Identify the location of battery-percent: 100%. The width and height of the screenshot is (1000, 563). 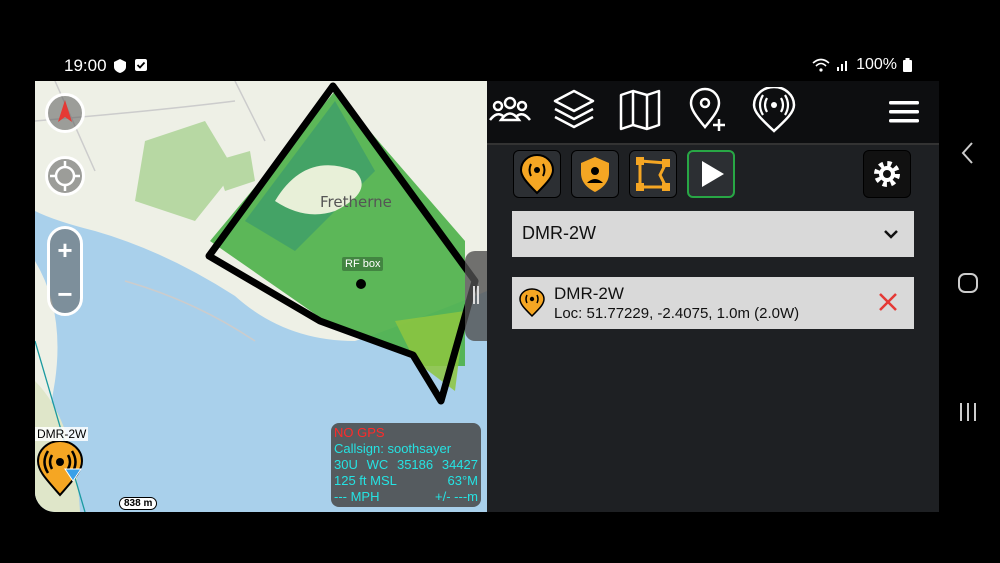
(876, 64).